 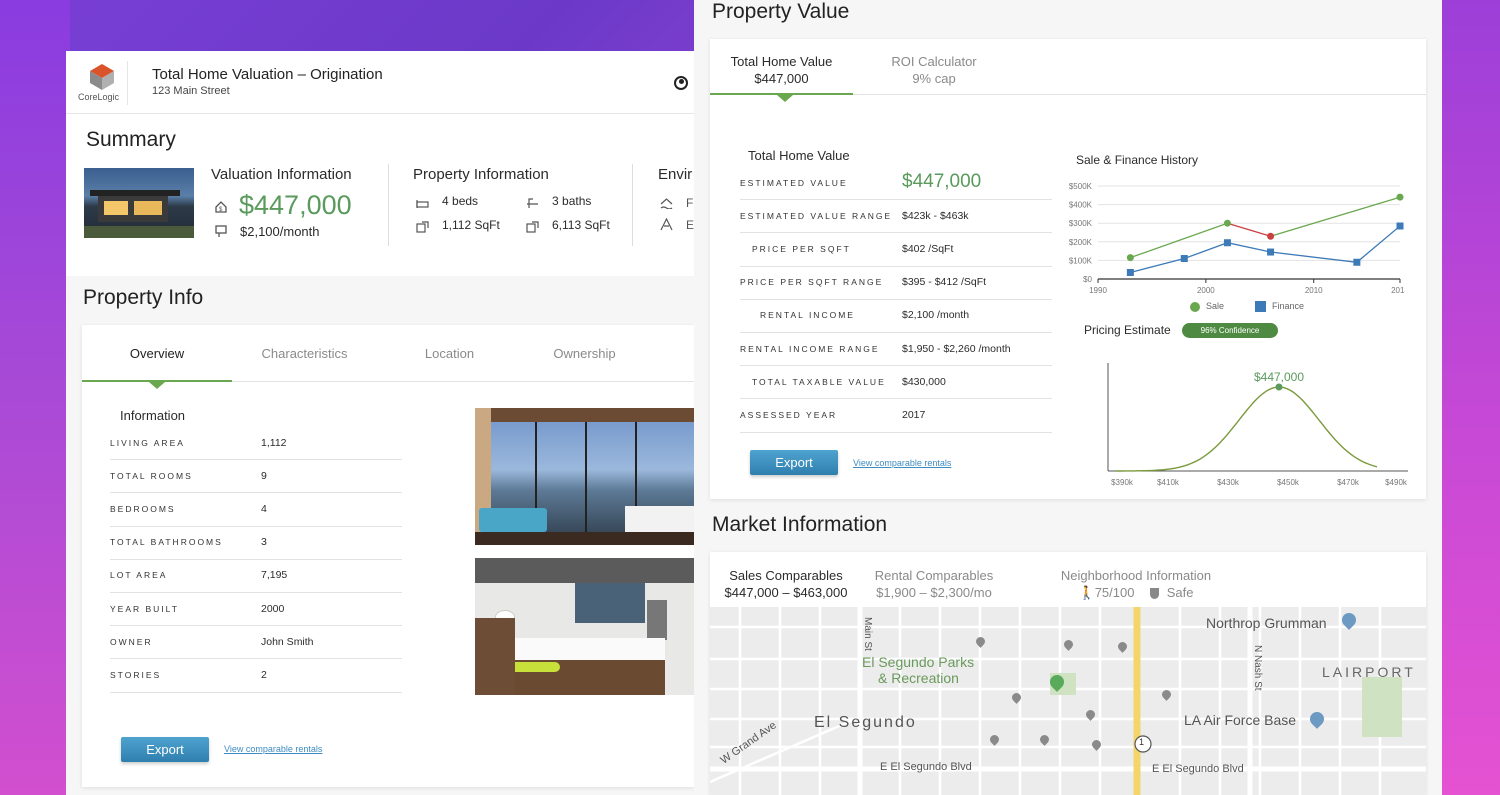 I want to click on tab-roi-sub: 9% cap, so click(x=934, y=78).